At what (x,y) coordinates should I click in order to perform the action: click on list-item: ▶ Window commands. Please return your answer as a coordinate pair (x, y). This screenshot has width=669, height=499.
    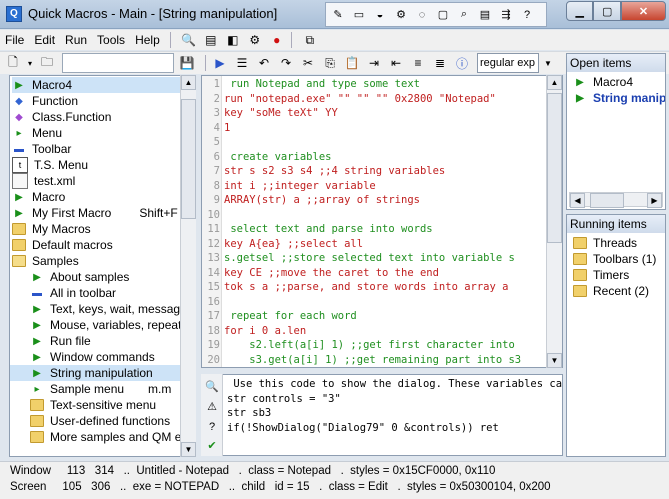
    Looking at the image, I should click on (92, 357).